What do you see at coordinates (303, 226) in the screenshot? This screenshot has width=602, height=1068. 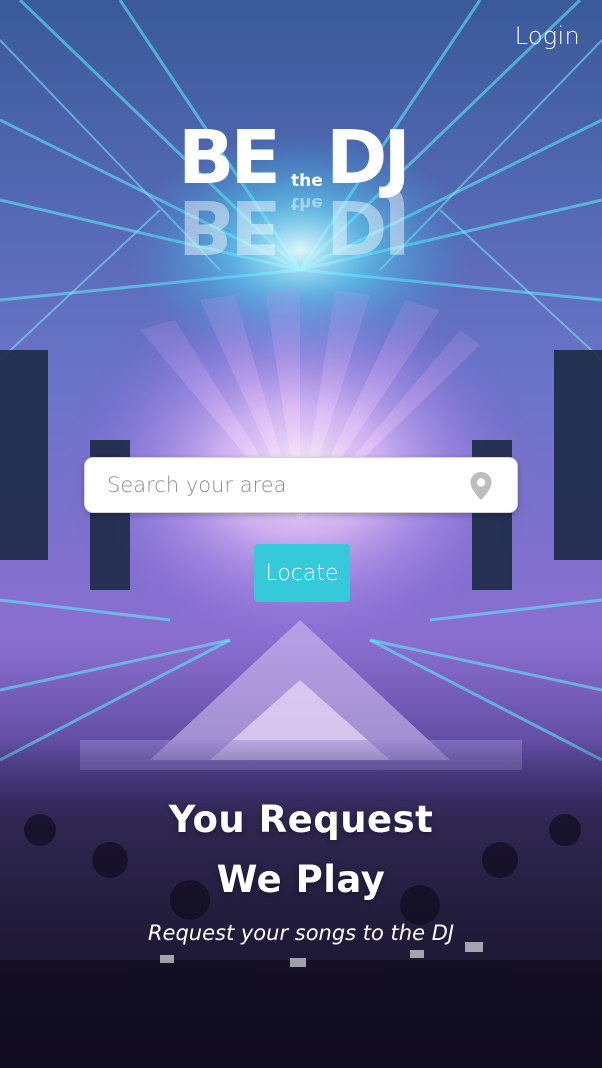 I see `logo-reflection: BE the DJ` at bounding box center [303, 226].